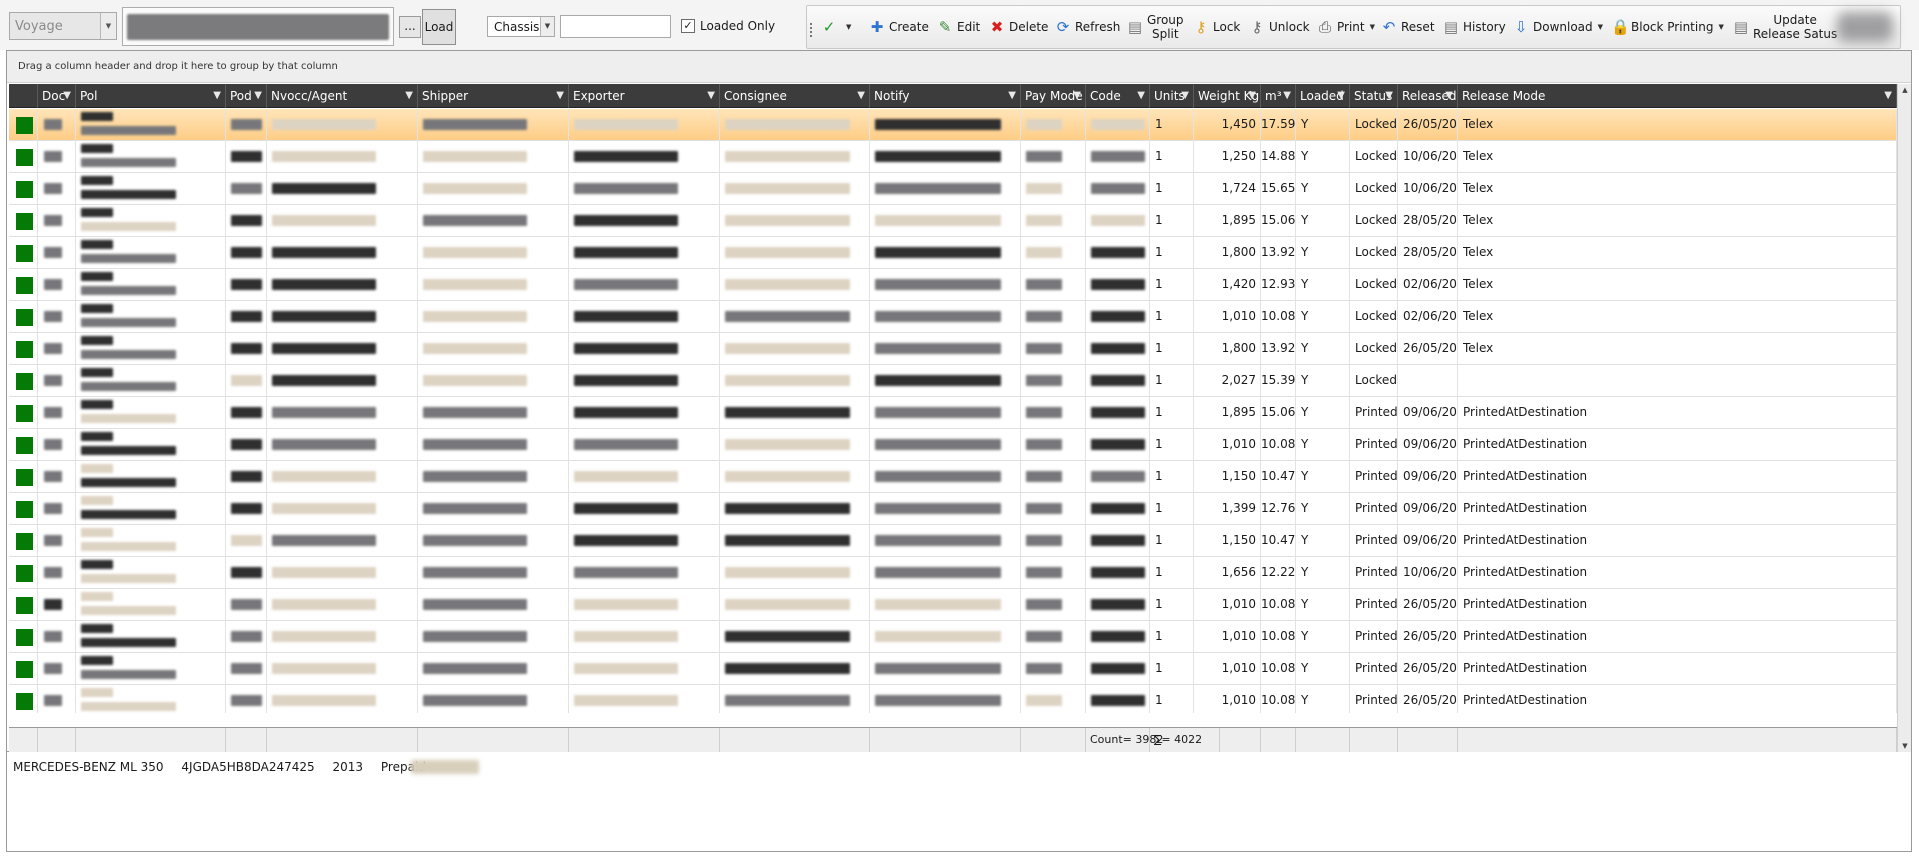  Describe the element at coordinates (1155, 27) in the screenshot. I see `group-split-button: ▤ Group Split` at that location.